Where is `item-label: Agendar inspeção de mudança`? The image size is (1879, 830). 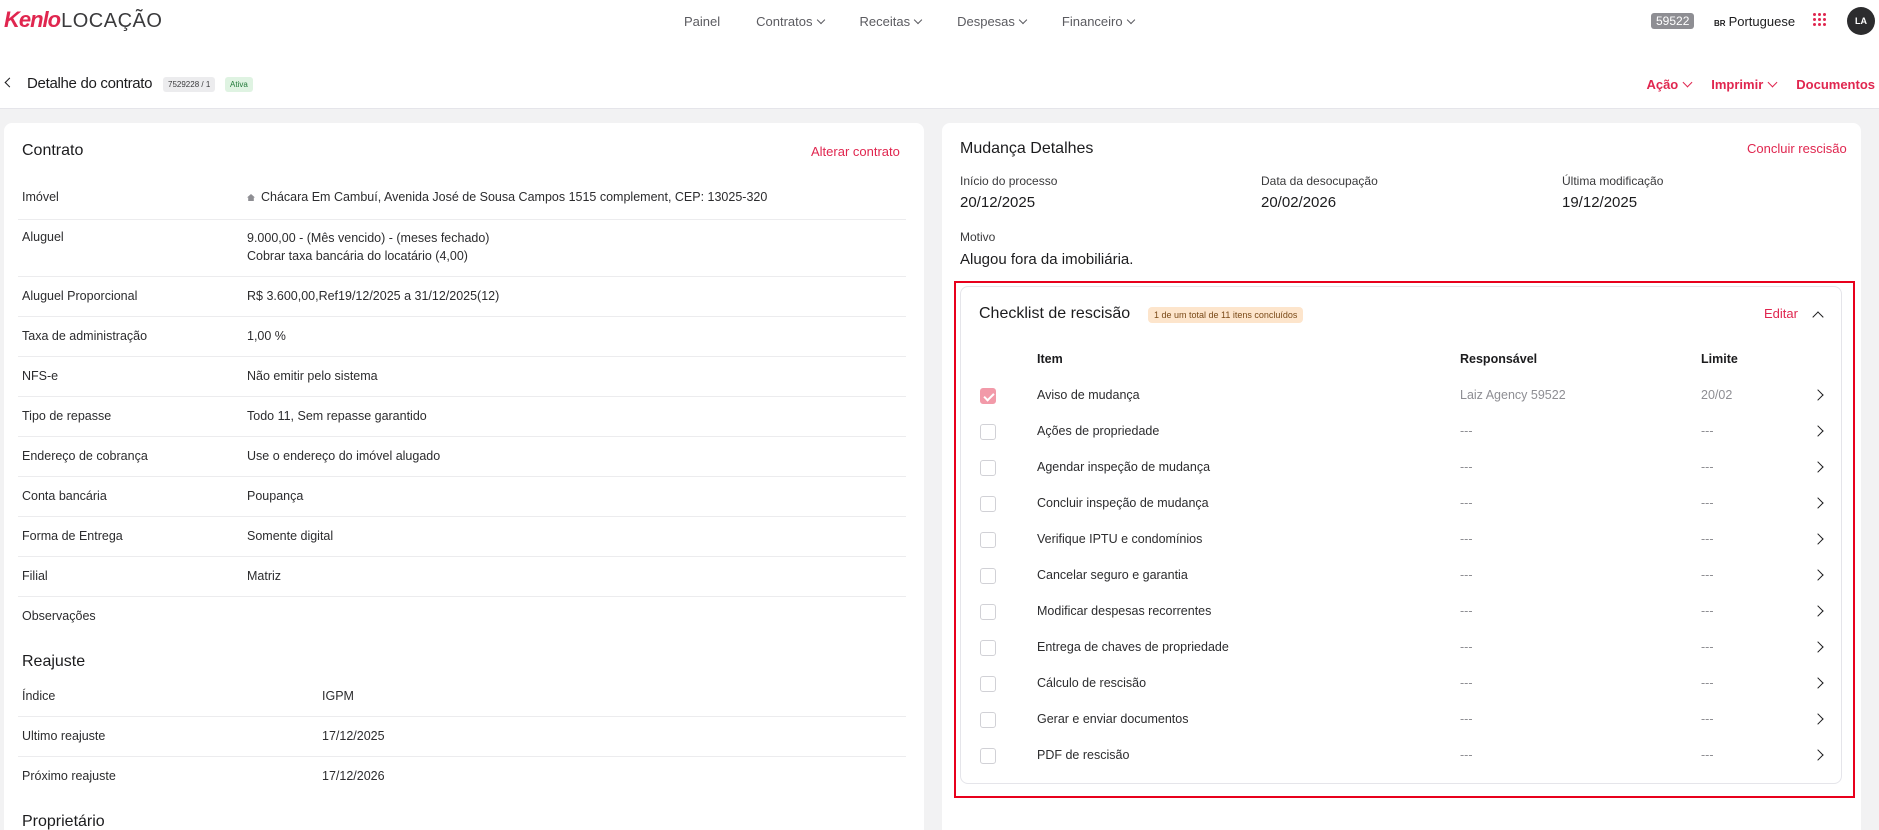 item-label: Agendar inspeção de mudança is located at coordinates (1124, 467).